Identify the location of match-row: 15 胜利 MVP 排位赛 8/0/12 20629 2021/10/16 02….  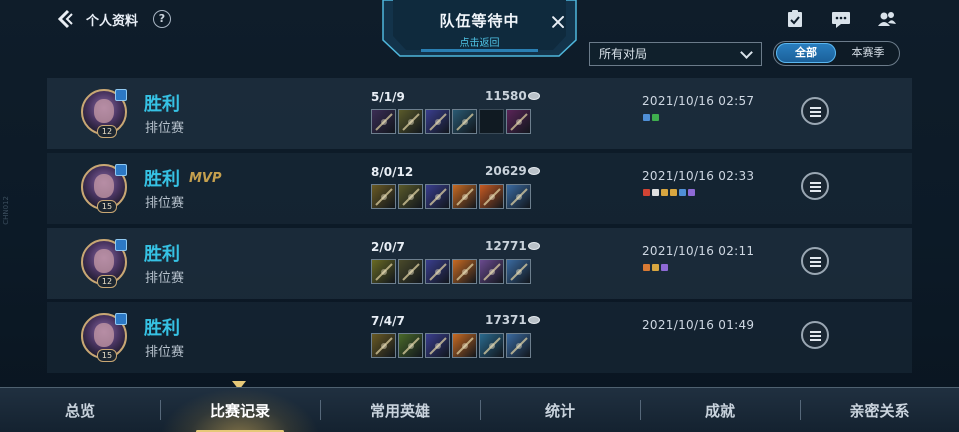
(479, 188).